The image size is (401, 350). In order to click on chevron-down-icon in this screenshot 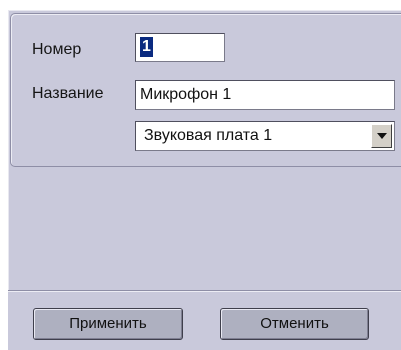, I will do `click(382, 136)`.